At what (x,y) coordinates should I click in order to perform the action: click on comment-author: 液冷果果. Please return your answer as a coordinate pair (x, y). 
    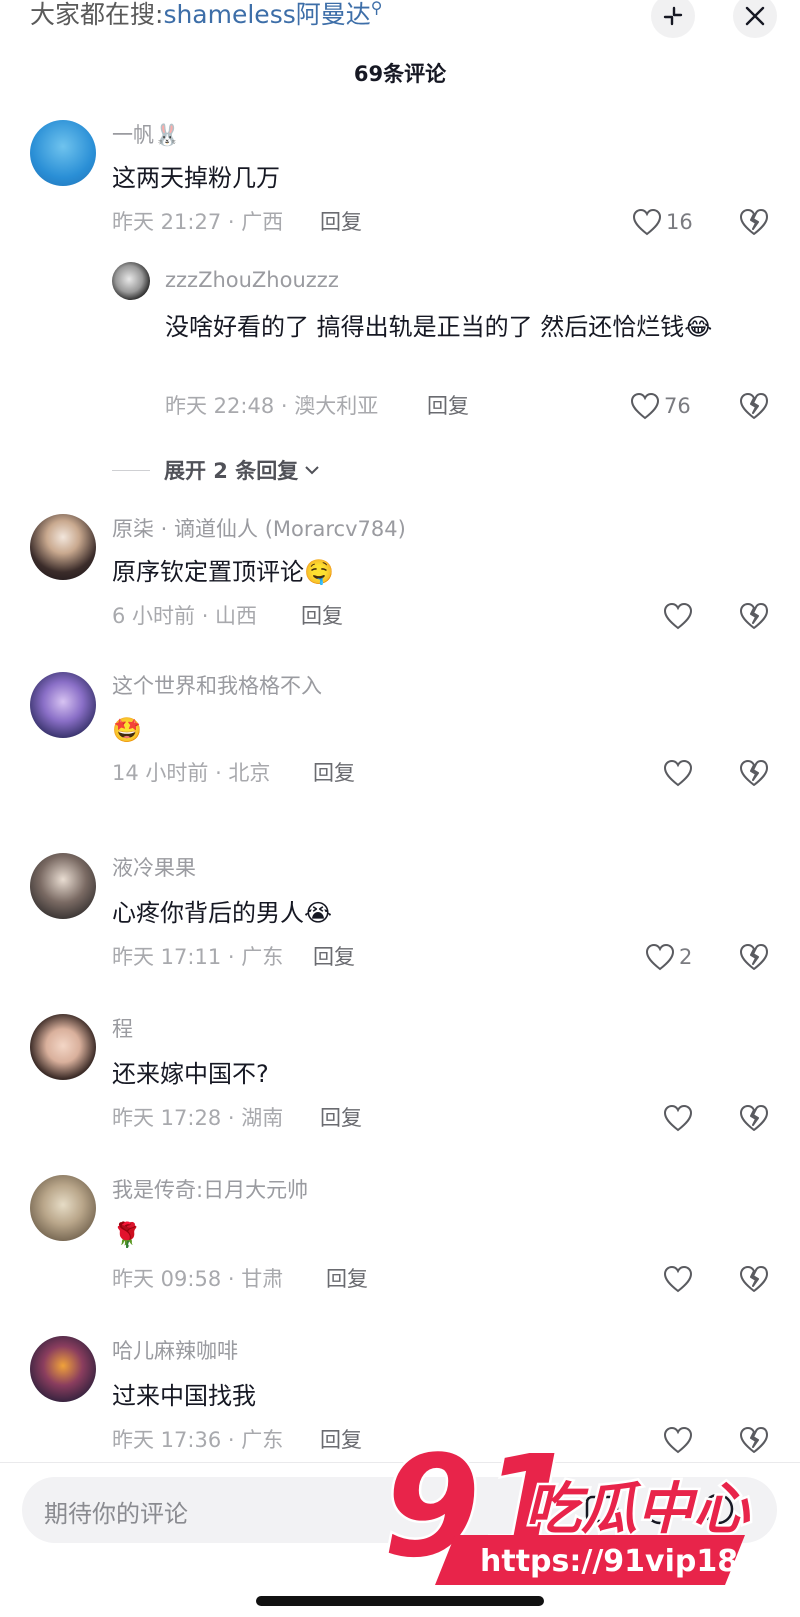
    Looking at the image, I should click on (154, 868).